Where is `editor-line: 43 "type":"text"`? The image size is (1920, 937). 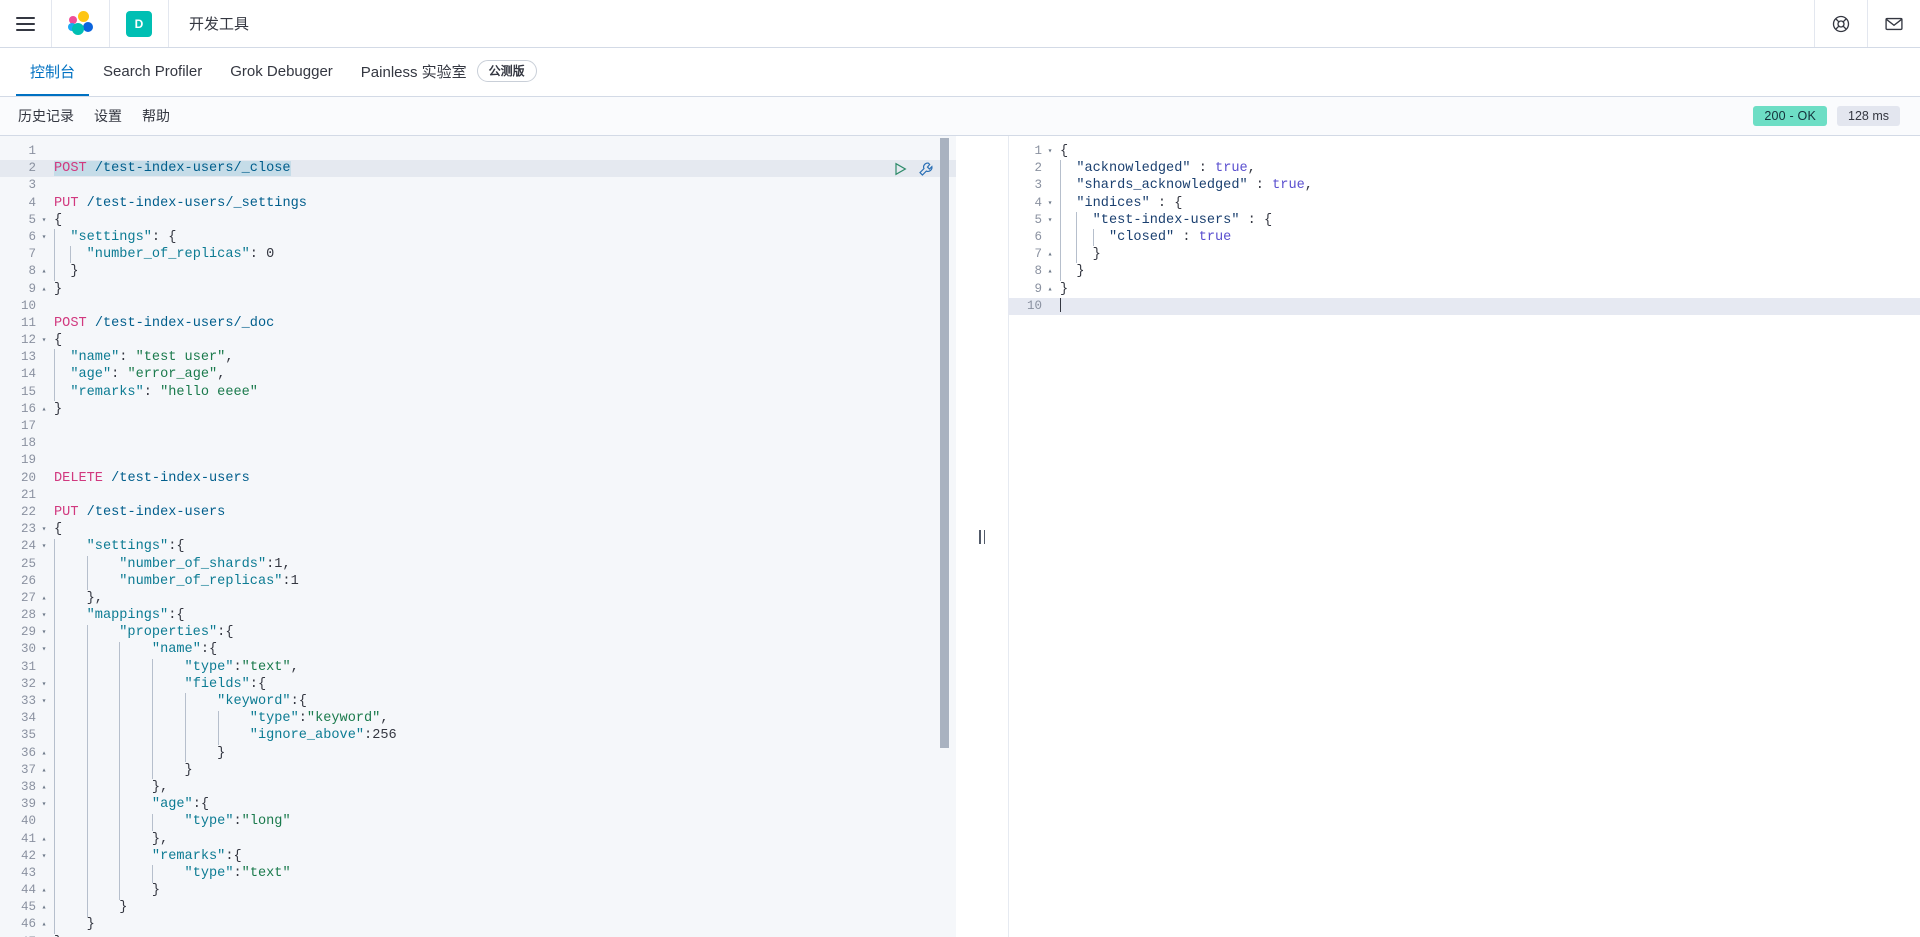
editor-line: 43 "type":"text" is located at coordinates (478, 873).